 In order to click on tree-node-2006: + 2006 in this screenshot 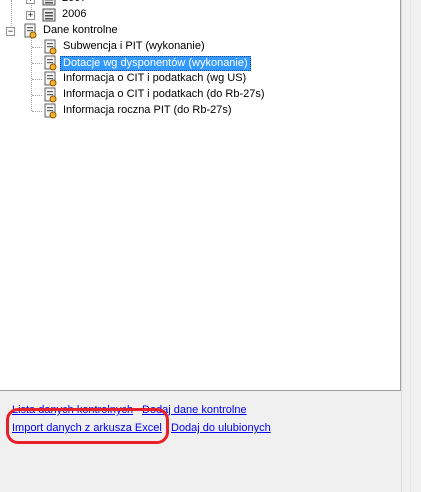, I will do `click(60, 15)`.